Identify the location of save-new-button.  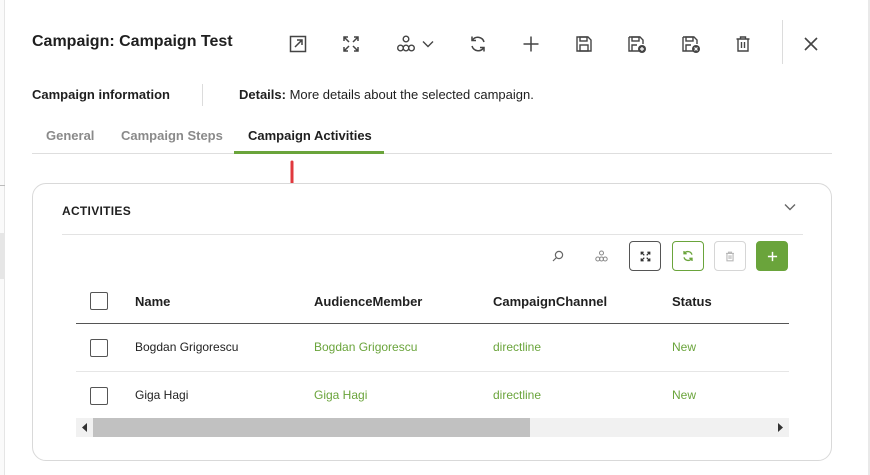
(637, 44).